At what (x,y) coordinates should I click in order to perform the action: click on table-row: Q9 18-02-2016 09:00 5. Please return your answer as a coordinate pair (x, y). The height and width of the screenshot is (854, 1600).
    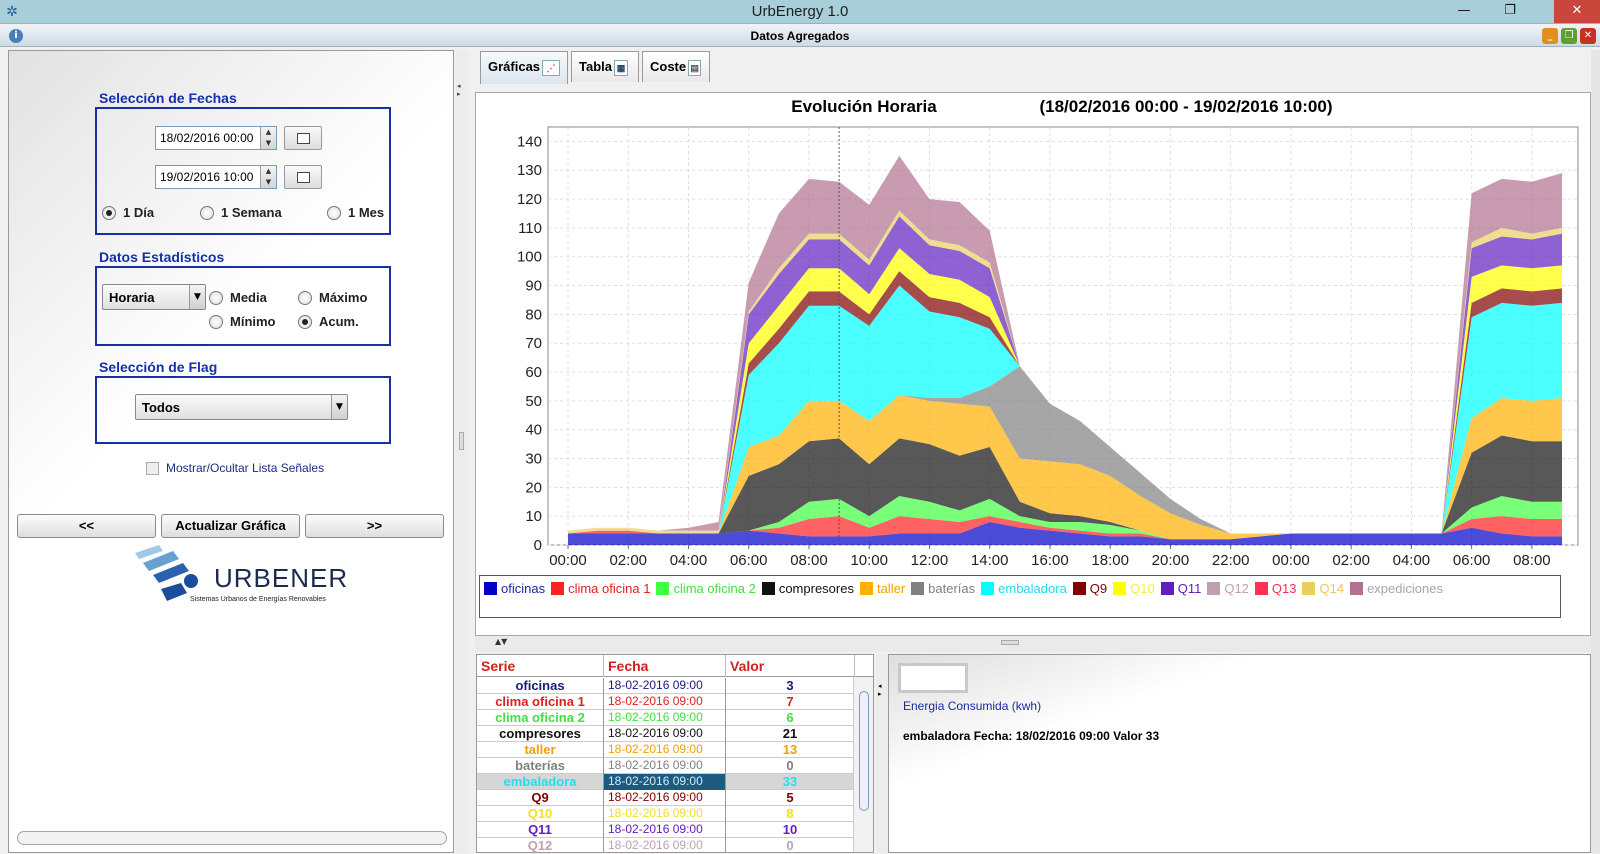
    Looking at the image, I should click on (666, 798).